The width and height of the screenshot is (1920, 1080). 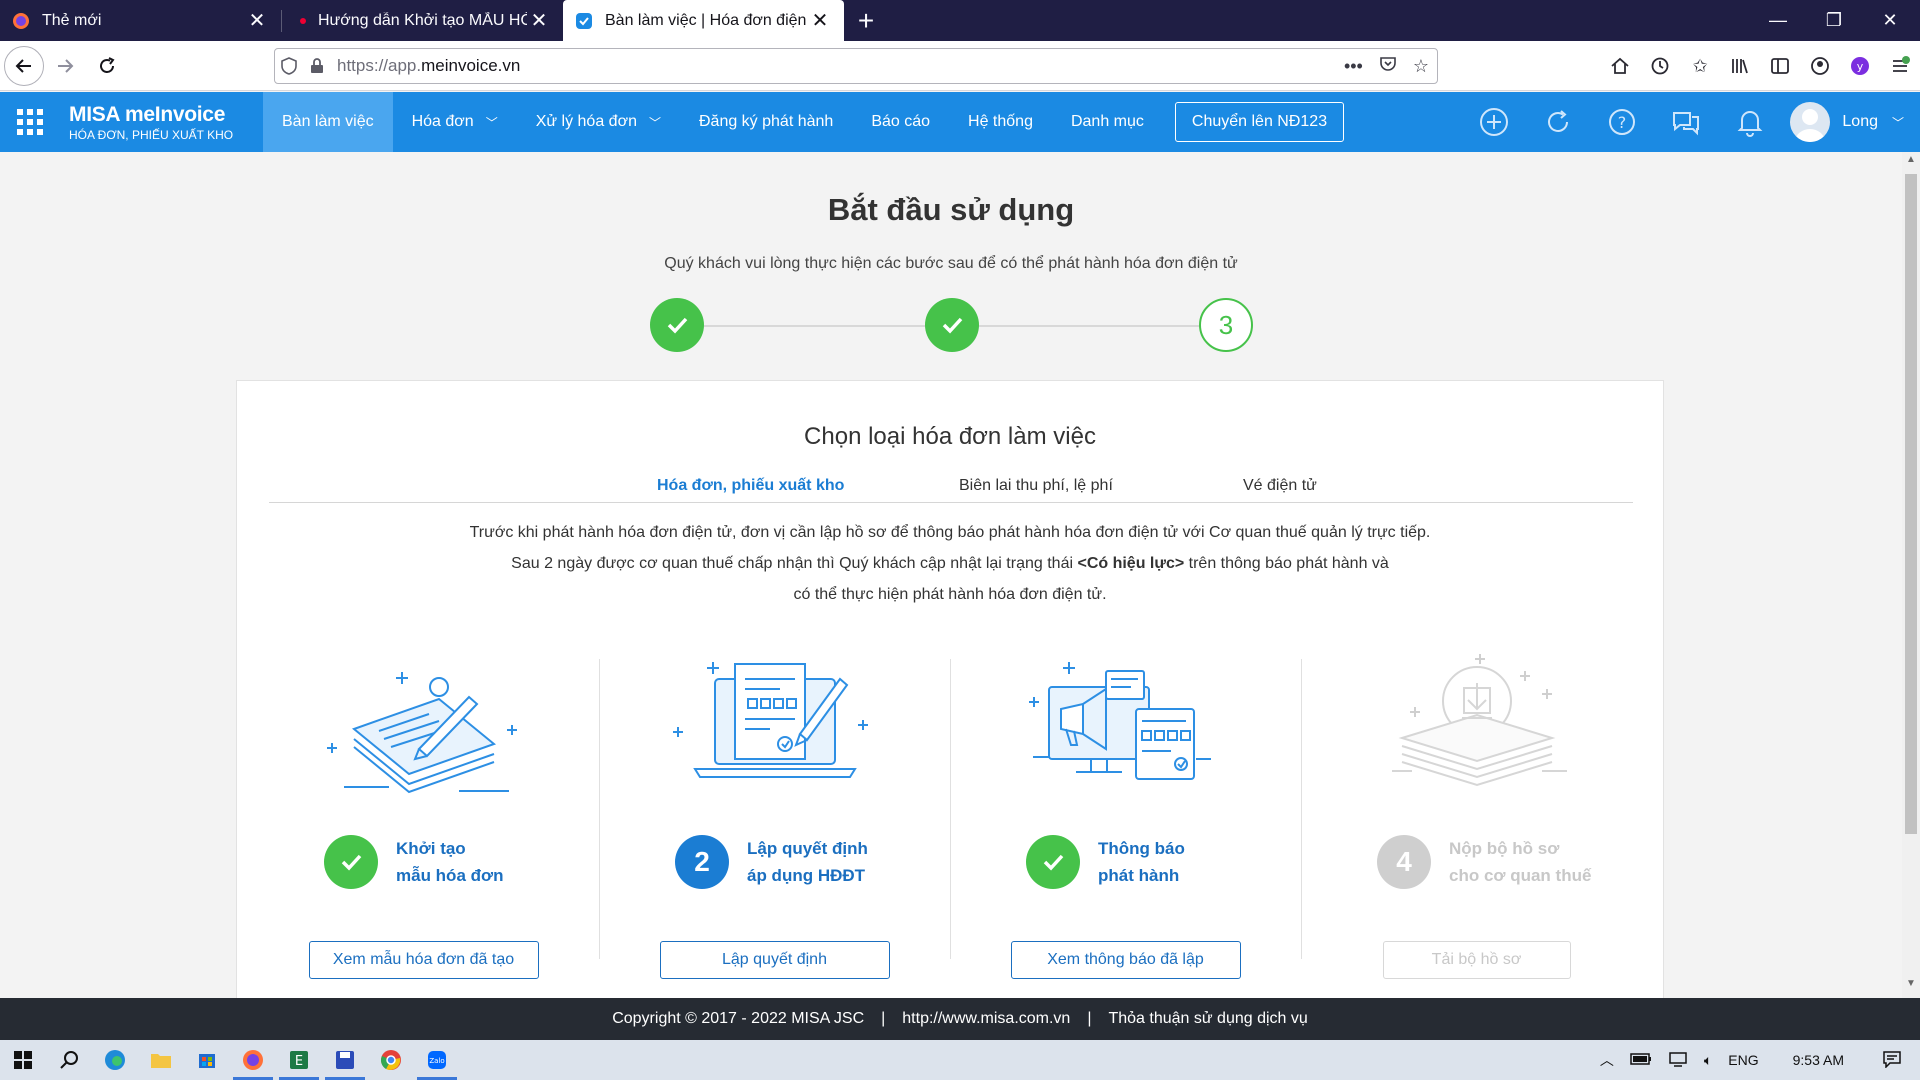 What do you see at coordinates (750, 486) in the screenshot?
I see `tab-hoa-don-phieu-xuat-kho: Hóa đơn, phiếu xuất kho` at bounding box center [750, 486].